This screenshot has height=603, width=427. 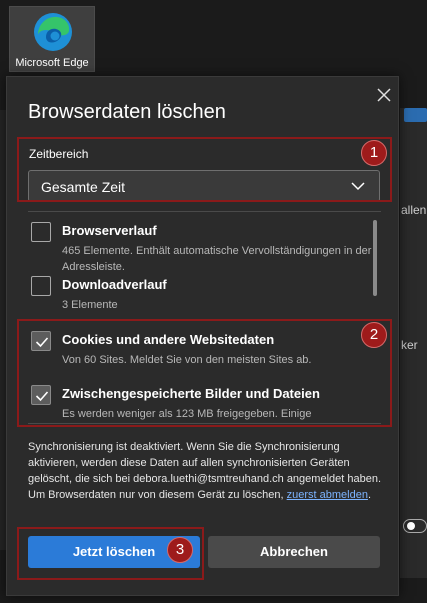 I want to click on close-icon, so click(x=384, y=95).